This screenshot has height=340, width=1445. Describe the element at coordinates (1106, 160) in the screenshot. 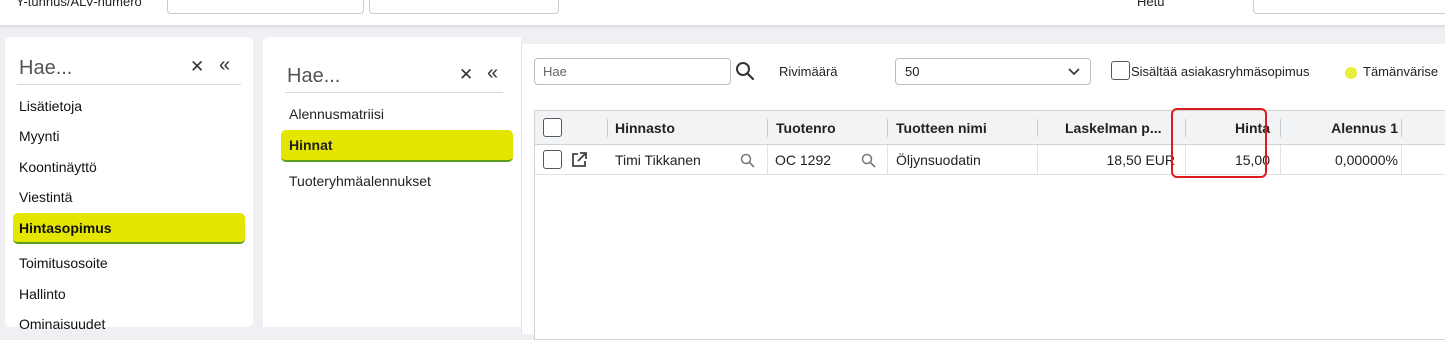

I see `cell-laskelman-hinta: 18,50 EUR` at that location.